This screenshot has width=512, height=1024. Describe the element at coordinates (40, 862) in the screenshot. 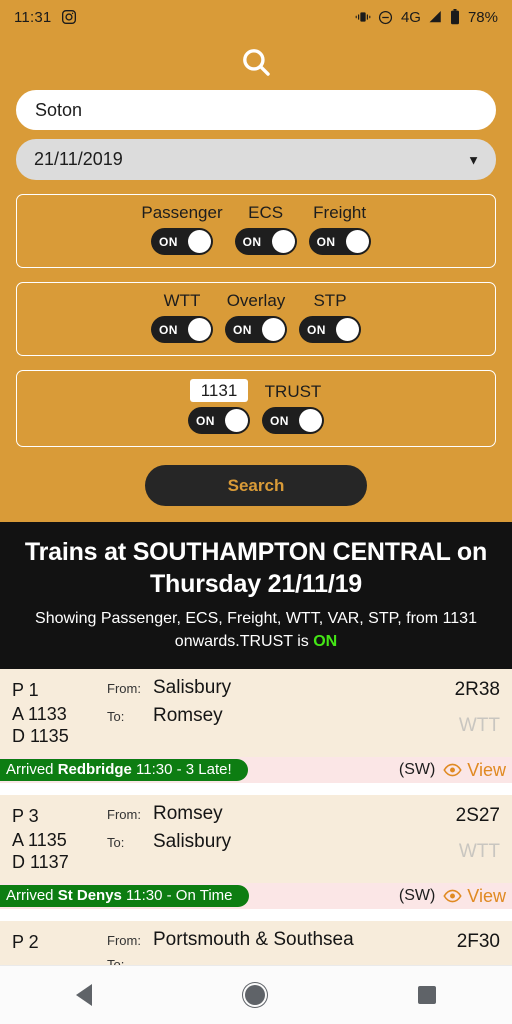

I see `departure-time: D 1137` at that location.